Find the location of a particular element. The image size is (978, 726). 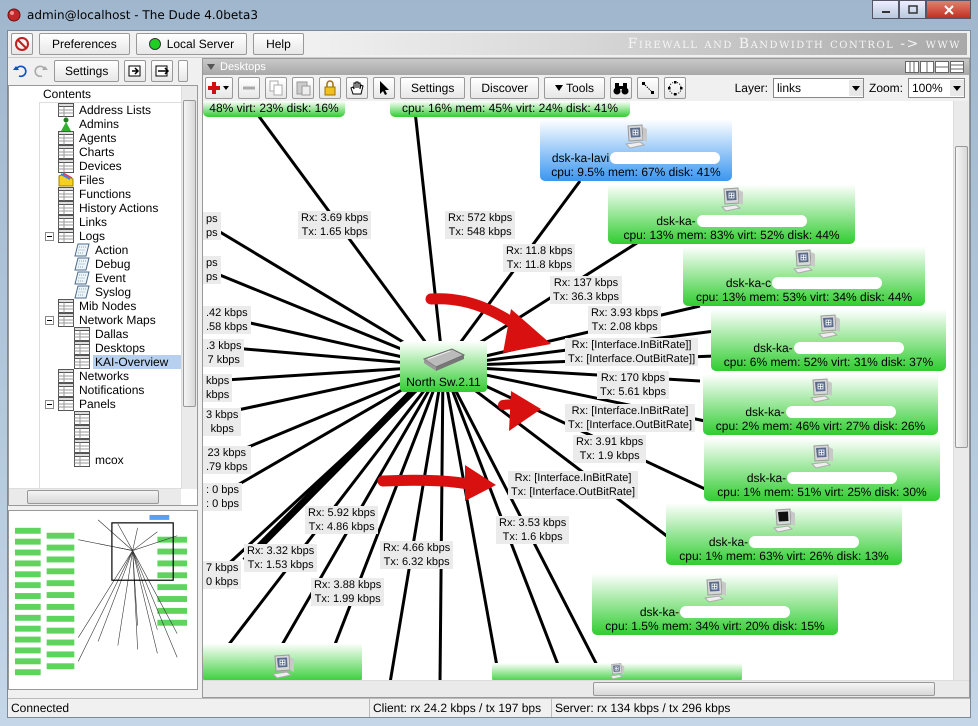

device-stats: cpu: 1% mem: 51% virt: 25% disk: 30% is located at coordinates (822, 492).